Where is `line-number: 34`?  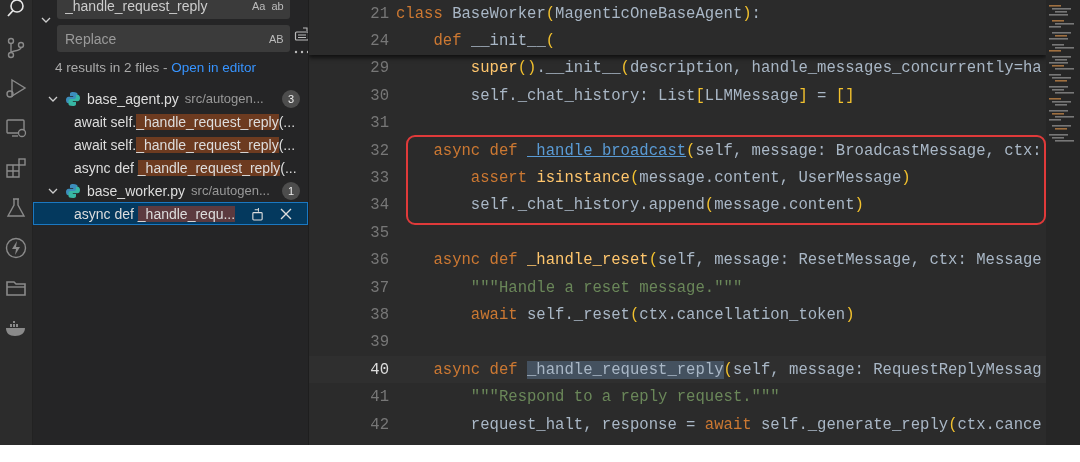 line-number: 34 is located at coordinates (379, 205).